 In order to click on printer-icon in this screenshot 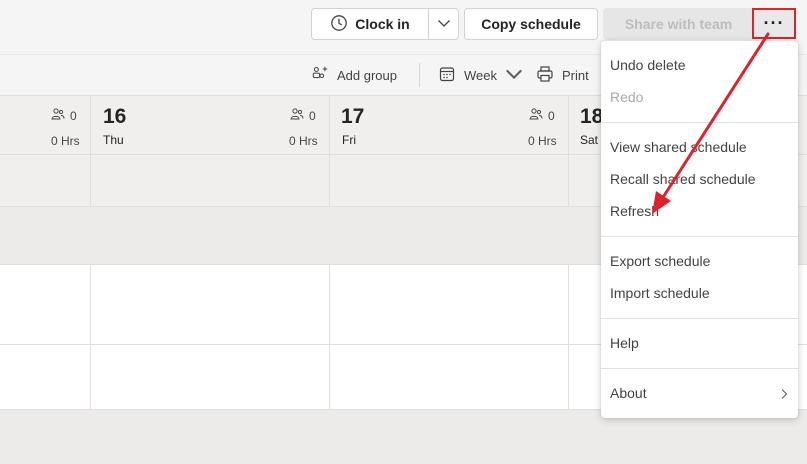, I will do `click(545, 75)`.